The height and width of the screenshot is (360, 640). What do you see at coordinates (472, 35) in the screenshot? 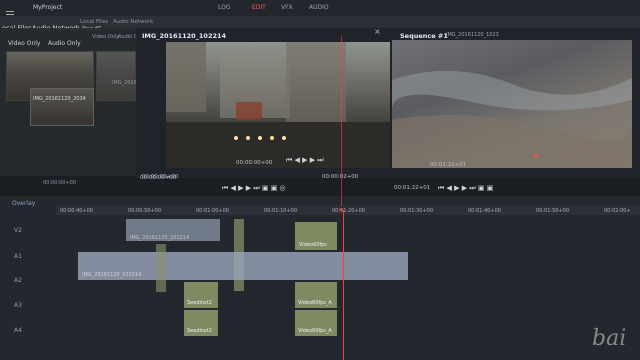
I see `record-viewer-ghost-title: IMG_20161120_1023` at bounding box center [472, 35].